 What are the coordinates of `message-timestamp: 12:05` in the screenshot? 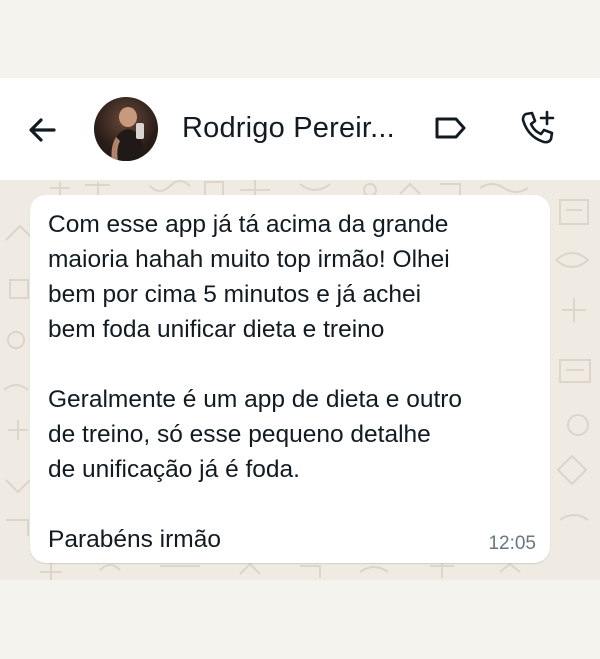 It's located at (512, 543).